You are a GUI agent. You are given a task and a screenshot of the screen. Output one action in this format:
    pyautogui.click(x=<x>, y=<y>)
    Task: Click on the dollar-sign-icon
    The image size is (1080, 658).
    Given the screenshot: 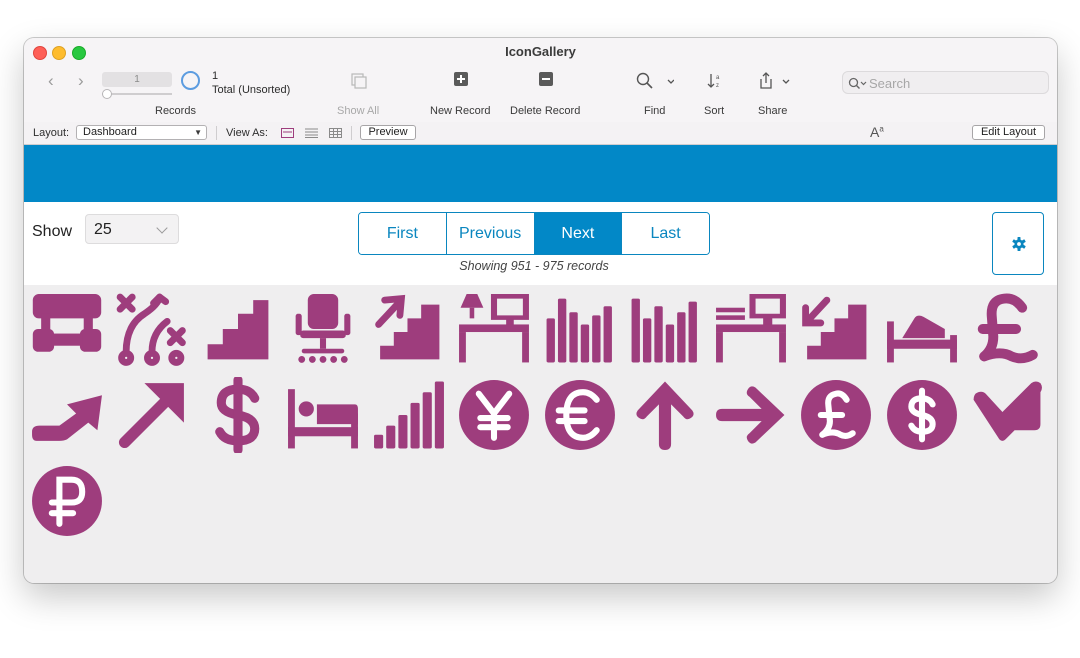 What is the action you would take?
    pyautogui.click(x=237, y=415)
    